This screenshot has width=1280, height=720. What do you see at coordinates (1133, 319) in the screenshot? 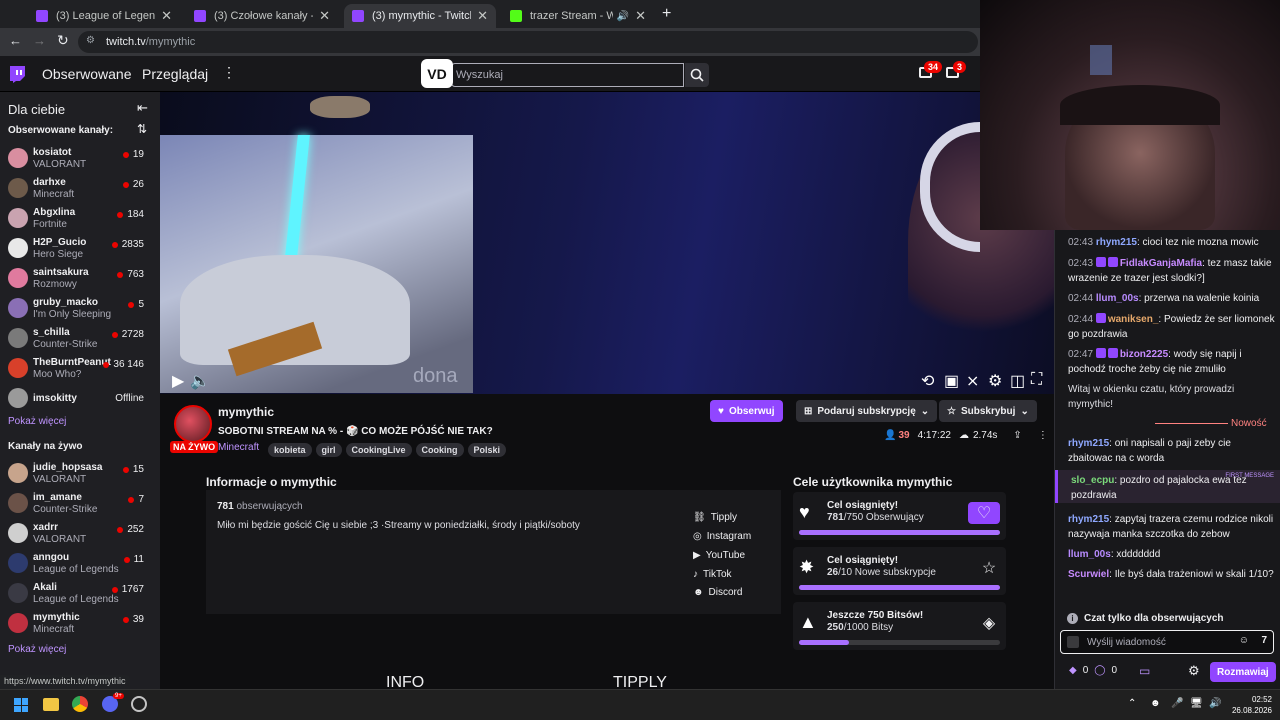
I see `chat-username: waniksen_` at bounding box center [1133, 319].